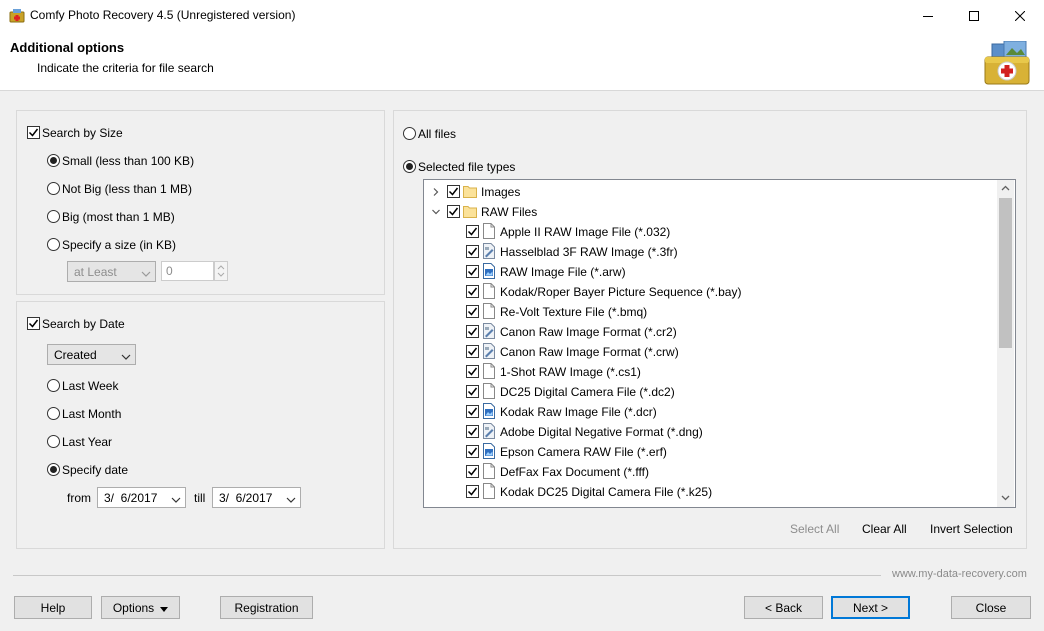 The image size is (1044, 631). What do you see at coordinates (53, 607) in the screenshot?
I see `help-button: Help` at bounding box center [53, 607].